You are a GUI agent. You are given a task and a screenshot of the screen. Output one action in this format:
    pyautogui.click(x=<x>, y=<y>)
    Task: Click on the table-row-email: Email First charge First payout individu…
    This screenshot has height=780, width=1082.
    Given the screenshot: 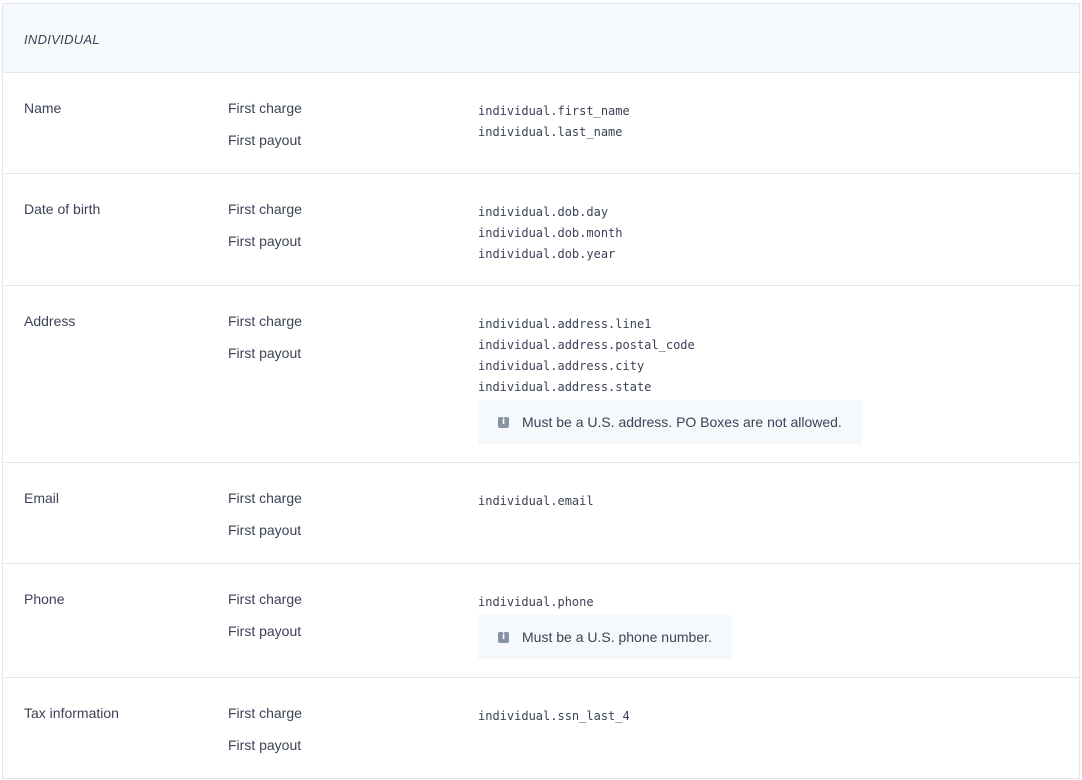 What is the action you would take?
    pyautogui.click(x=541, y=513)
    